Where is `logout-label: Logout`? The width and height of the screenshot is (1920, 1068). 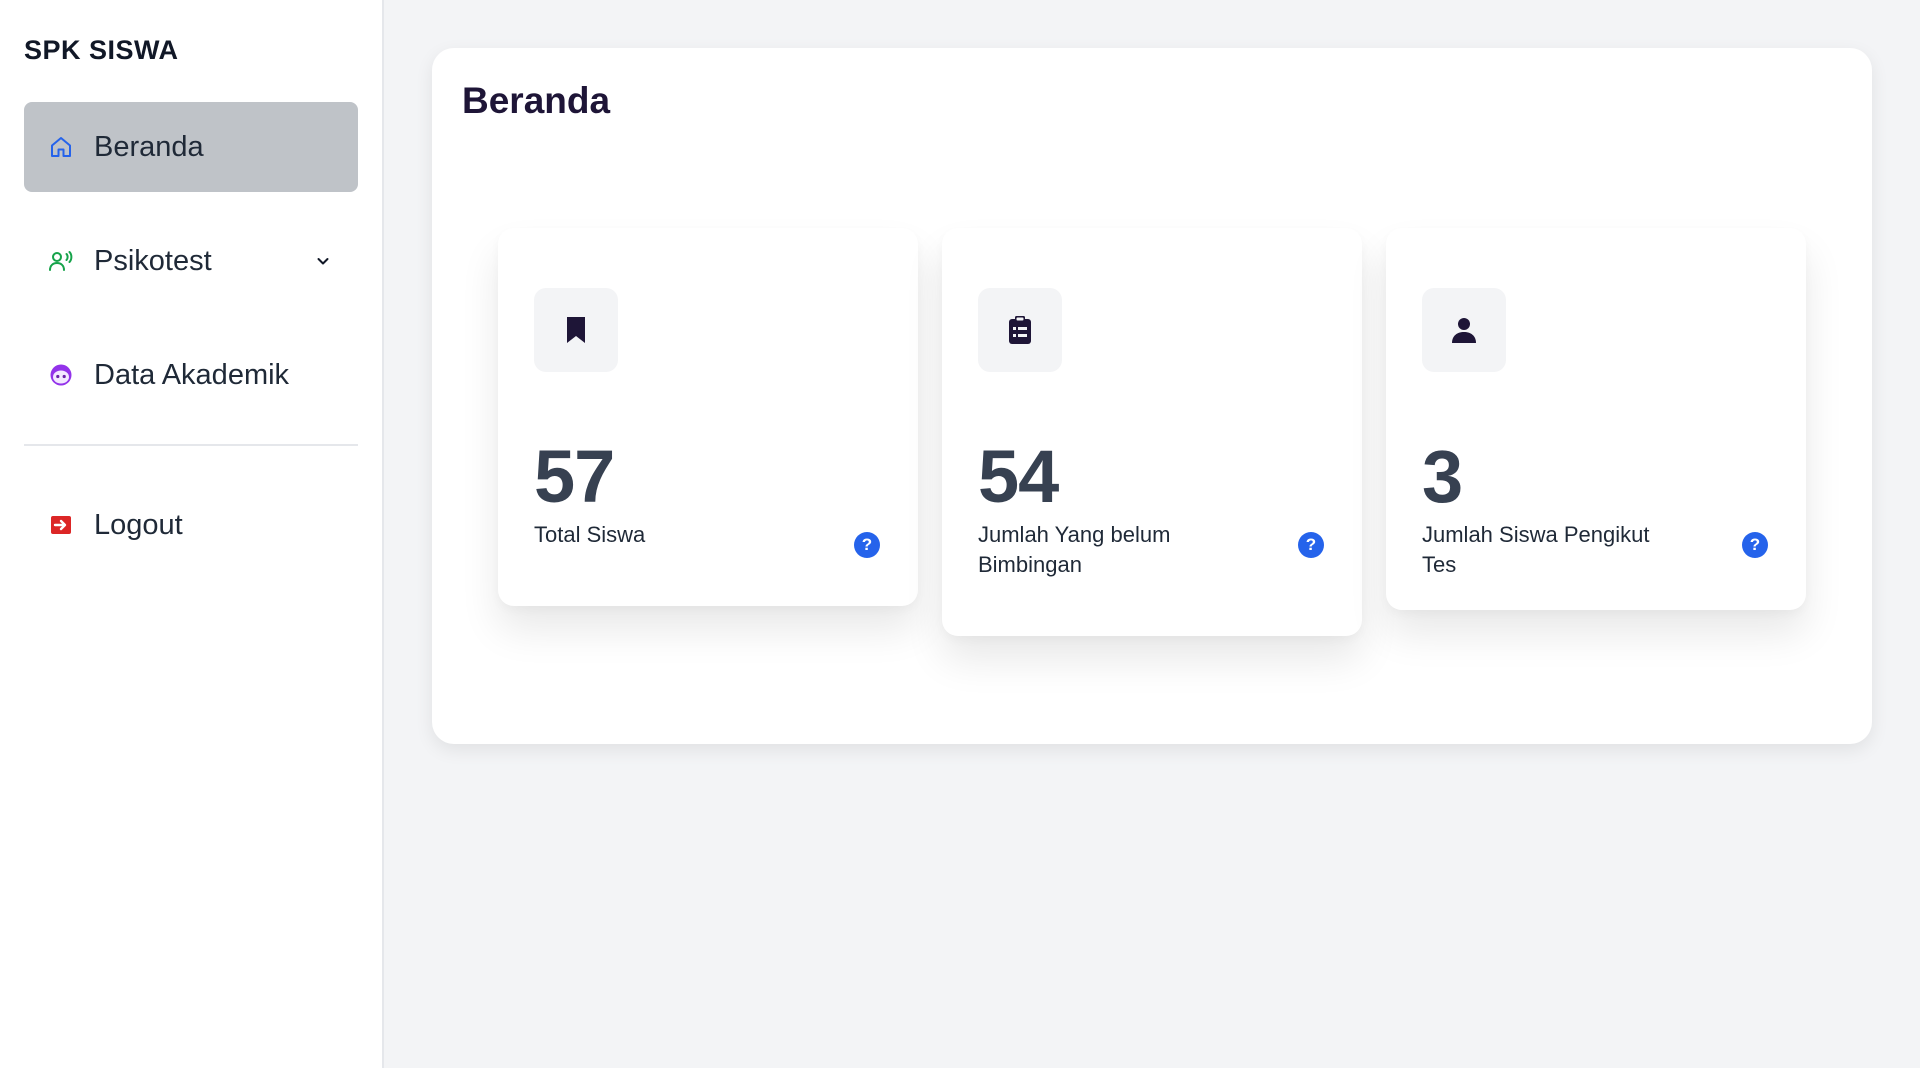 logout-label: Logout is located at coordinates (138, 524).